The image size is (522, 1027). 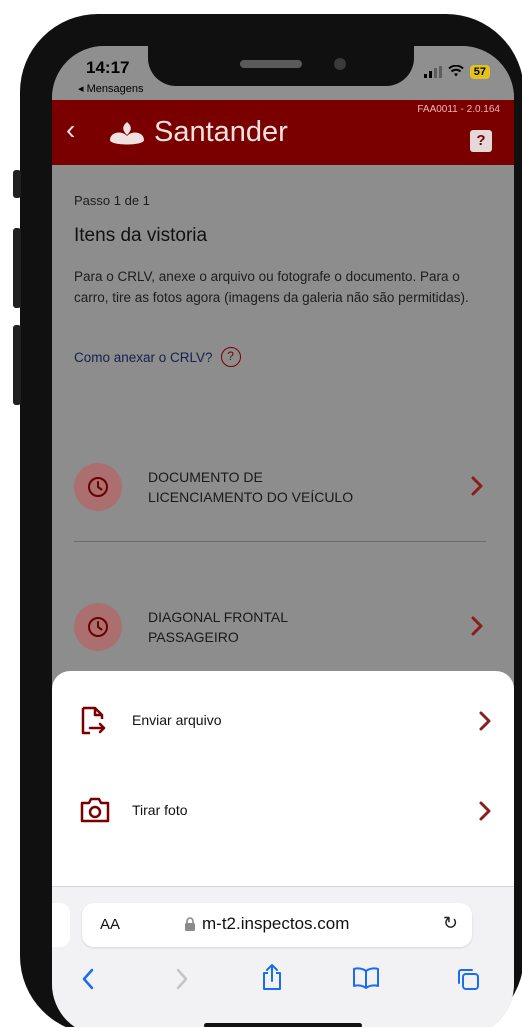 What do you see at coordinates (283, 1025) in the screenshot?
I see `home-indicator` at bounding box center [283, 1025].